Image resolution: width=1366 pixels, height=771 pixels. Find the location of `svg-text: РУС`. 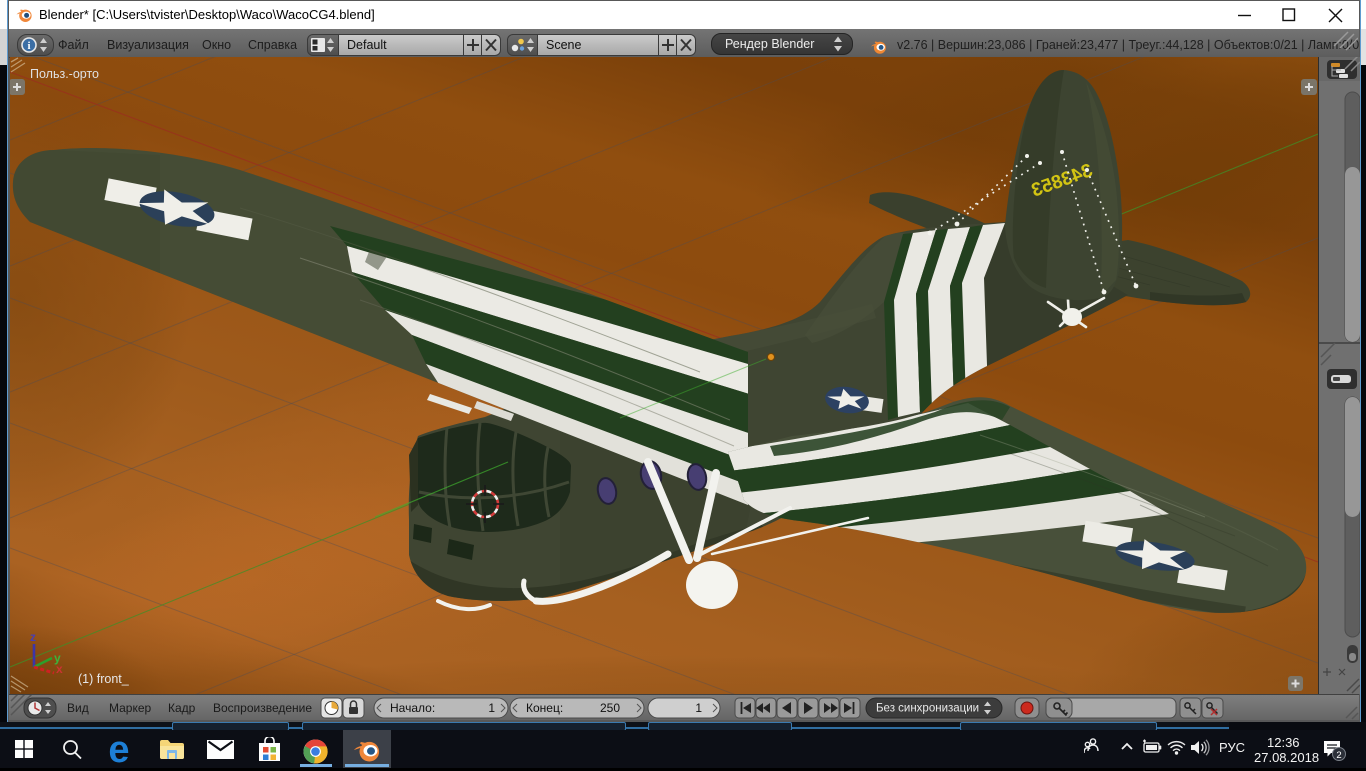

svg-text: РУС is located at coordinates (1232, 747).